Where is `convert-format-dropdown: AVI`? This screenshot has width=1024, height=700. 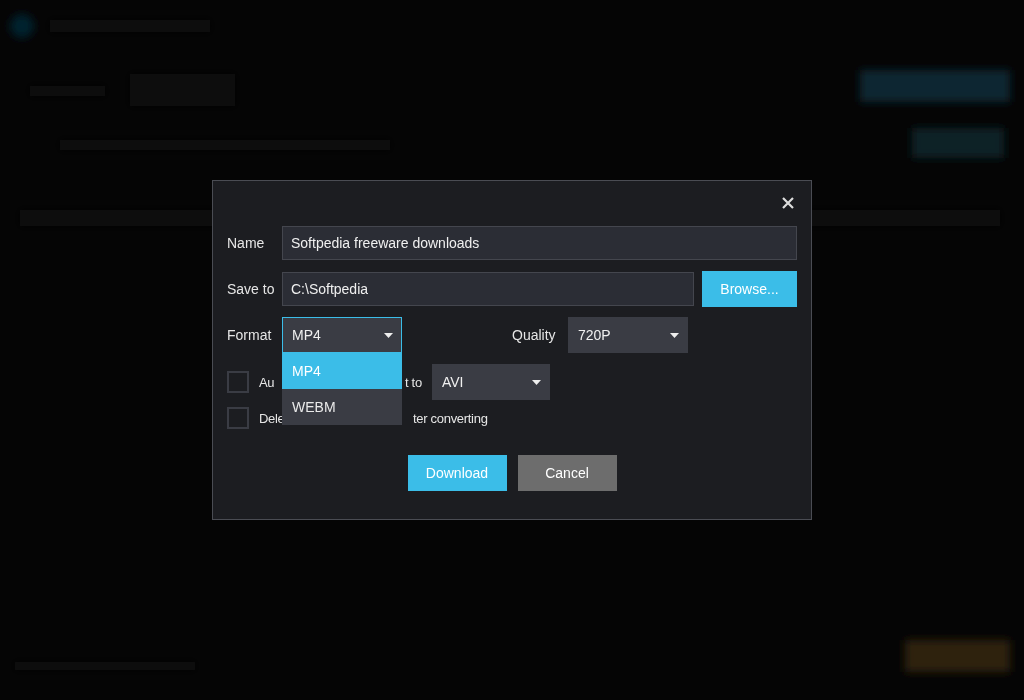 convert-format-dropdown: AVI is located at coordinates (490, 382).